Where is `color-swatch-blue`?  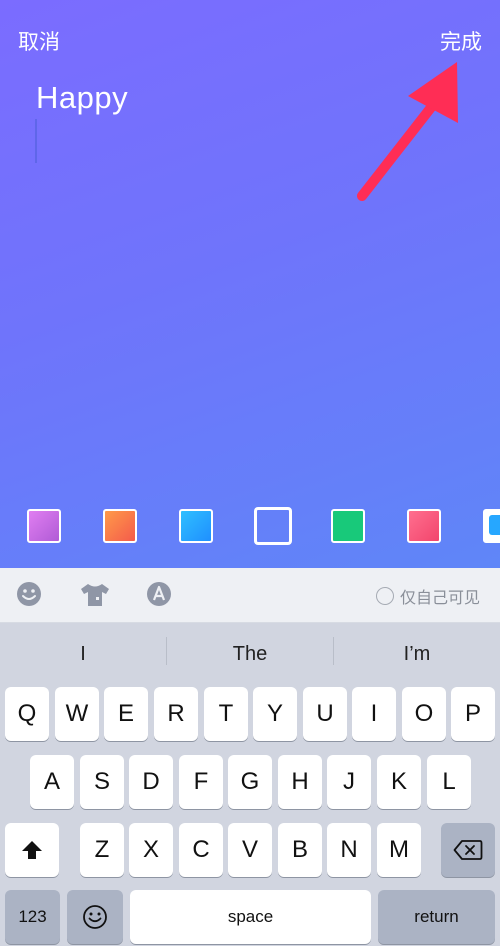
color-swatch-blue is located at coordinates (196, 526).